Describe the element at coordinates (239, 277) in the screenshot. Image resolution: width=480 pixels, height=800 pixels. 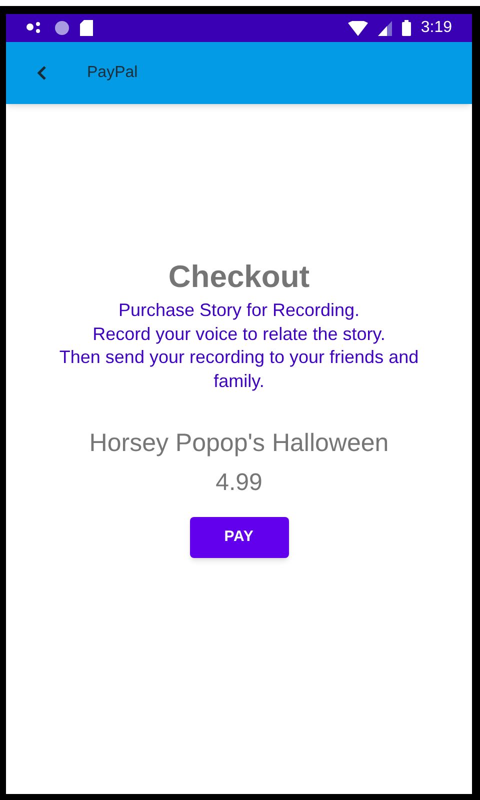
I see `checkout-title: Checkout` at that location.